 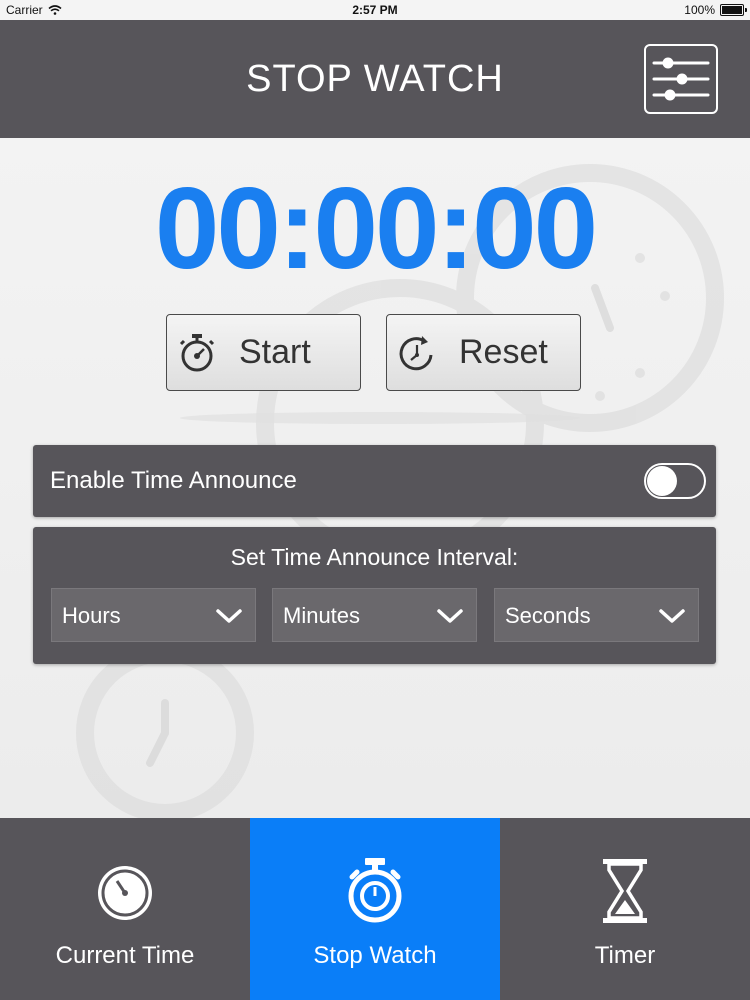 I want to click on minutes-dropdown: Minutes, so click(x=374, y=615).